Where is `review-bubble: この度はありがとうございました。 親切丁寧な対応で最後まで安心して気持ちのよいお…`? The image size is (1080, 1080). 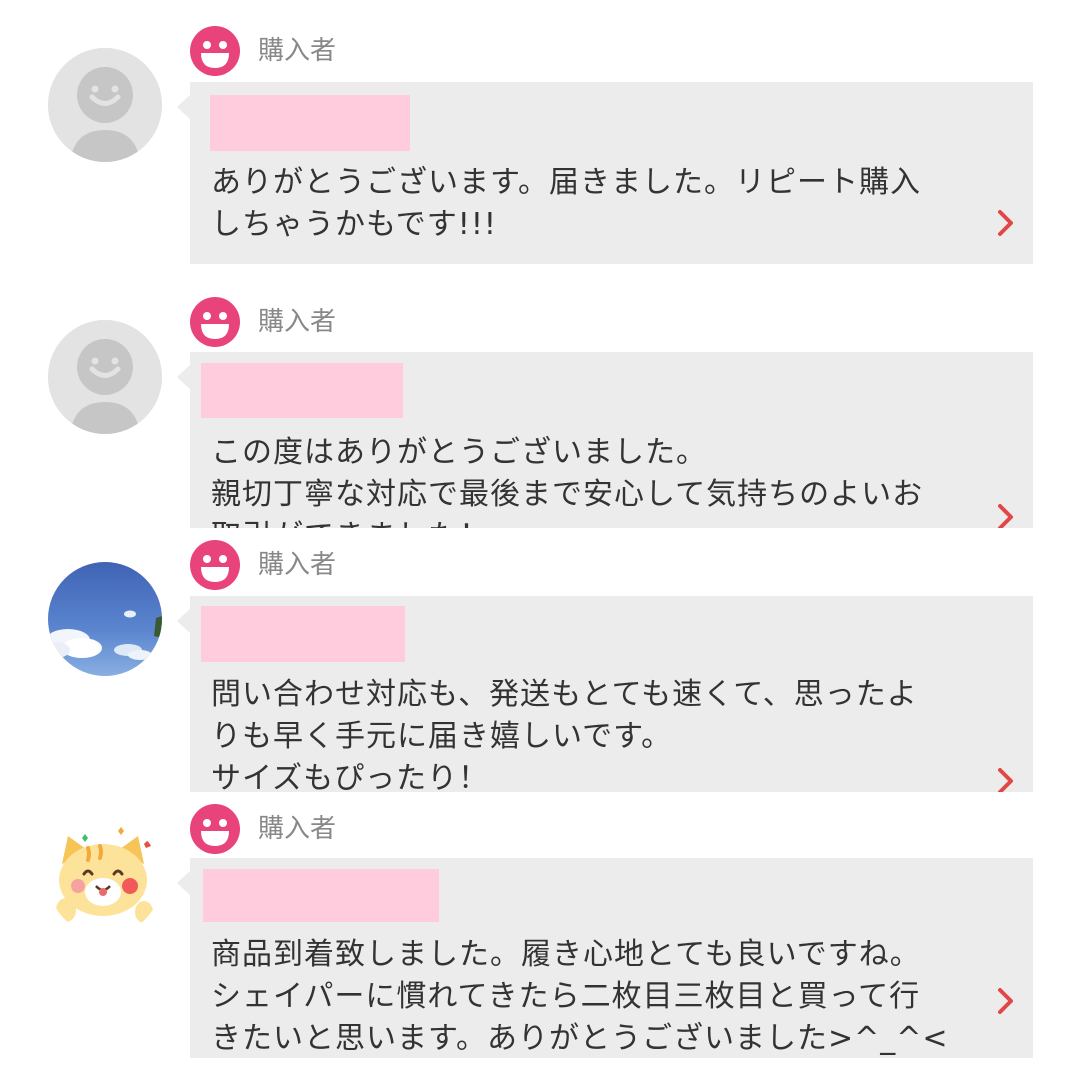 review-bubble: この度はありがとうございました。 親切丁寧な対応で最後まで安心して気持ちのよいお… is located at coordinates (611, 440).